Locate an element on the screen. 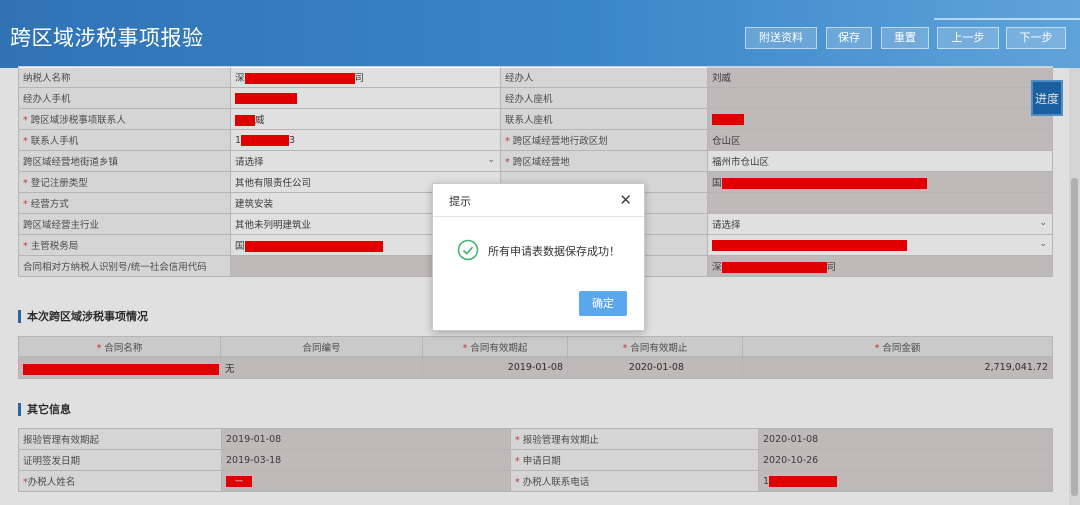  prev-step-button: 上一步 is located at coordinates (968, 38).